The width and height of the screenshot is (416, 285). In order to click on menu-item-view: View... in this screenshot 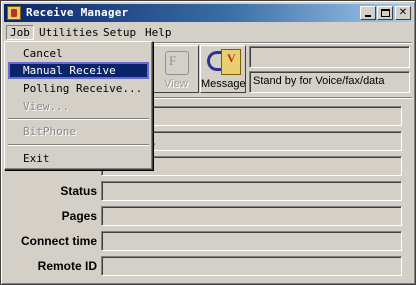, I will do `click(46, 106)`.